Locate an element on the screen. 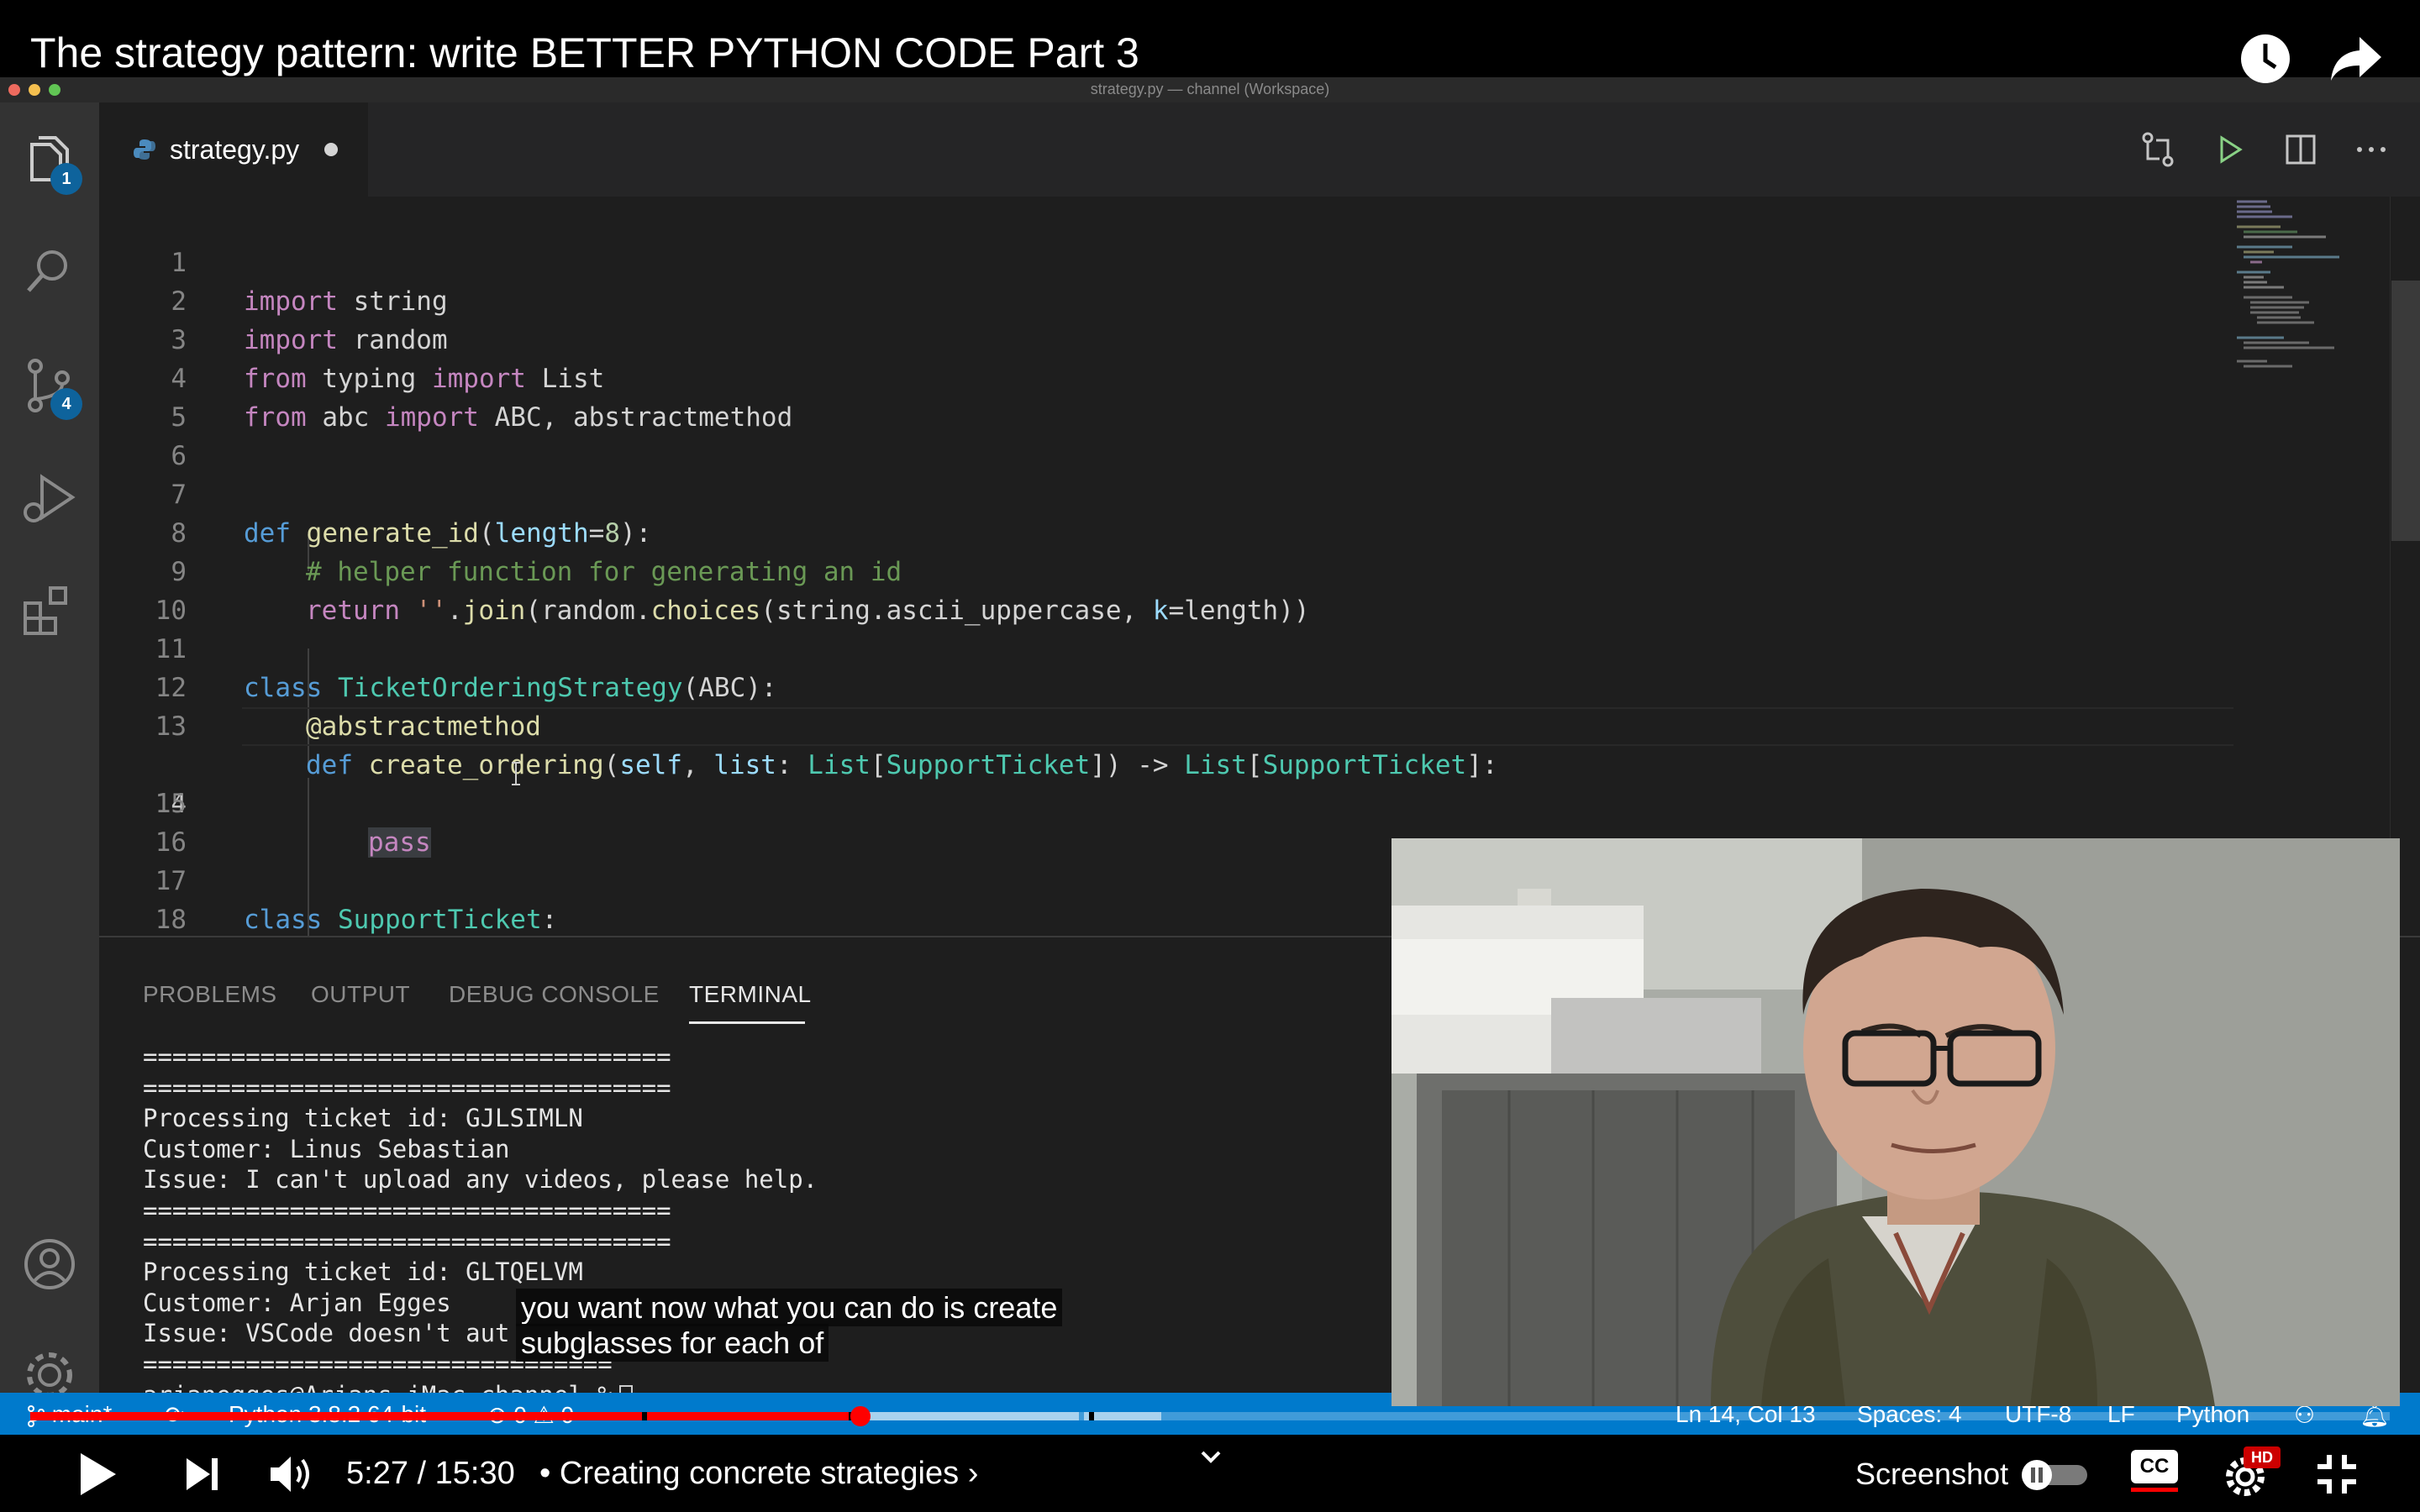 The image size is (2420, 1512). active-tab-indicator is located at coordinates (747, 1022).